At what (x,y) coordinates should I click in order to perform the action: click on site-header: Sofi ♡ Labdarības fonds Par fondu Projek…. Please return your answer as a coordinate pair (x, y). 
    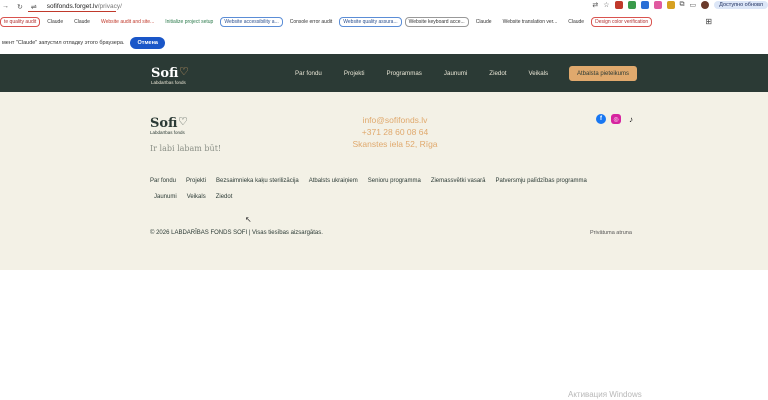
    Looking at the image, I should click on (384, 73).